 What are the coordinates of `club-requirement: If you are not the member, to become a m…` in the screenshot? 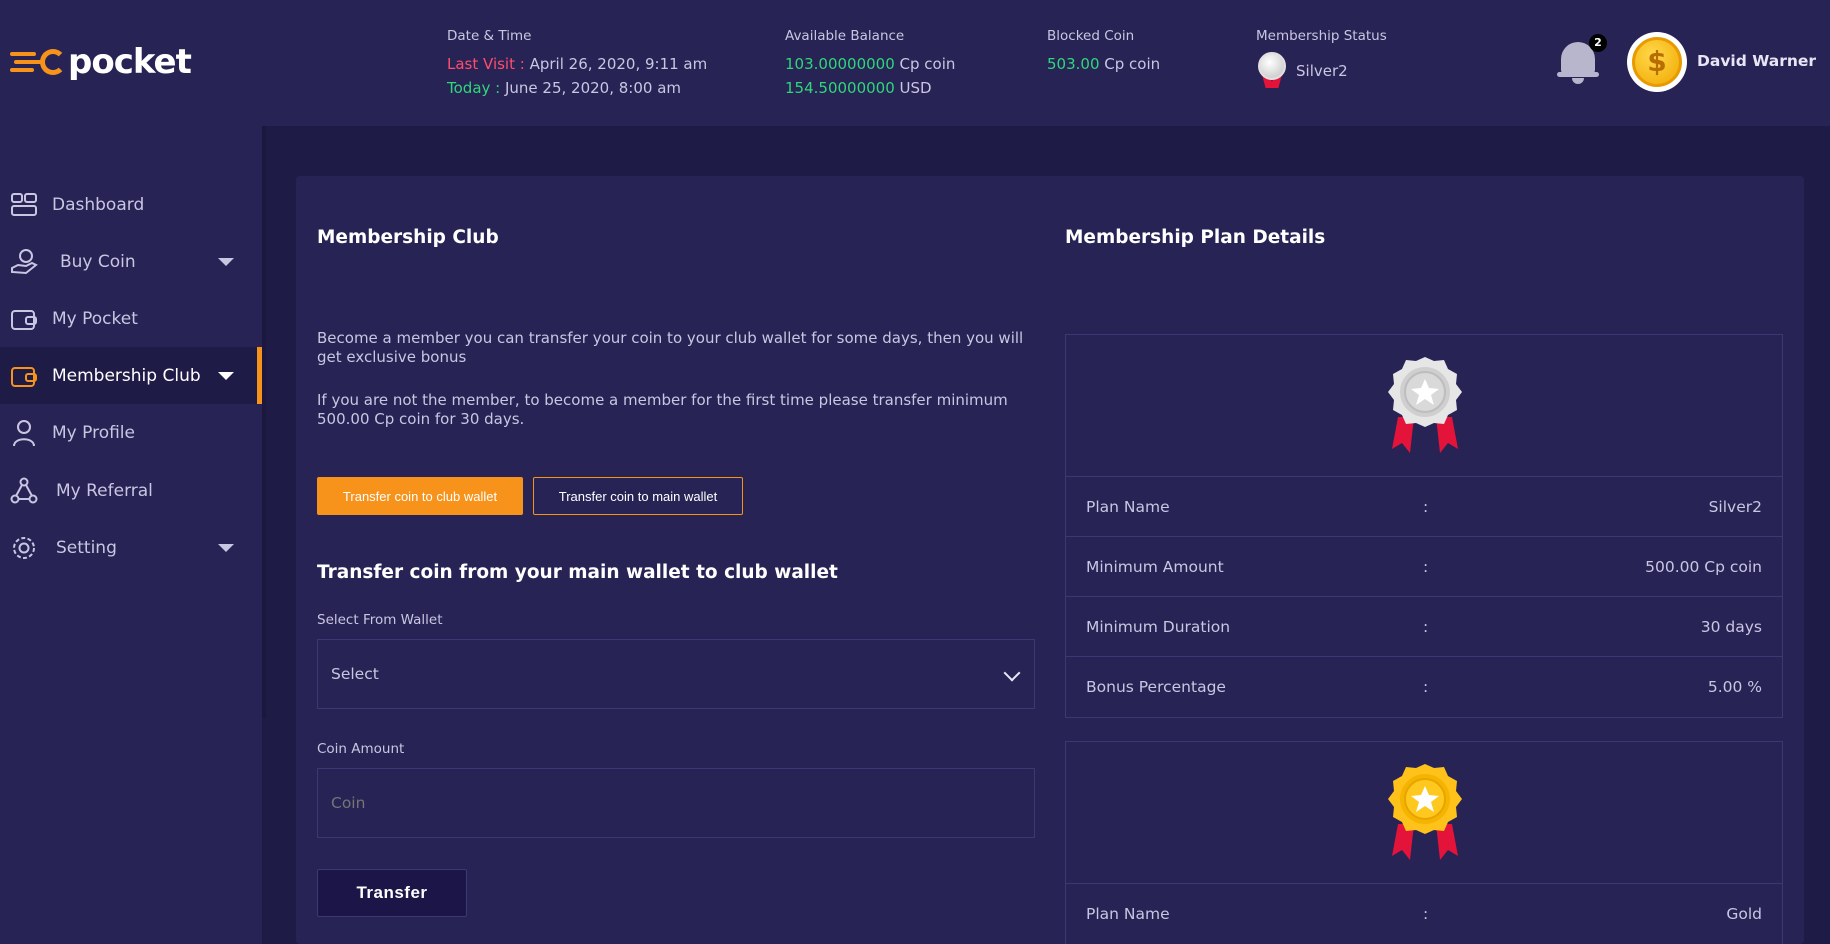 It's located at (662, 409).